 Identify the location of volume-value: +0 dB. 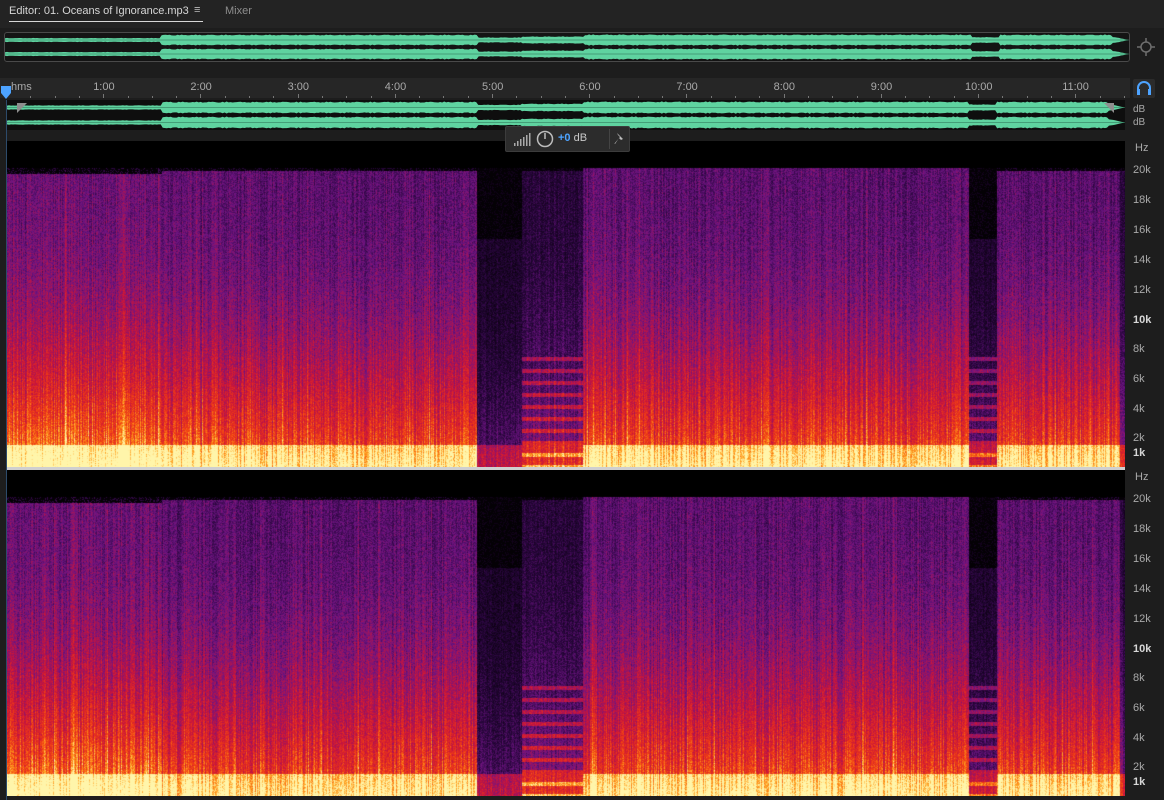
(572, 138).